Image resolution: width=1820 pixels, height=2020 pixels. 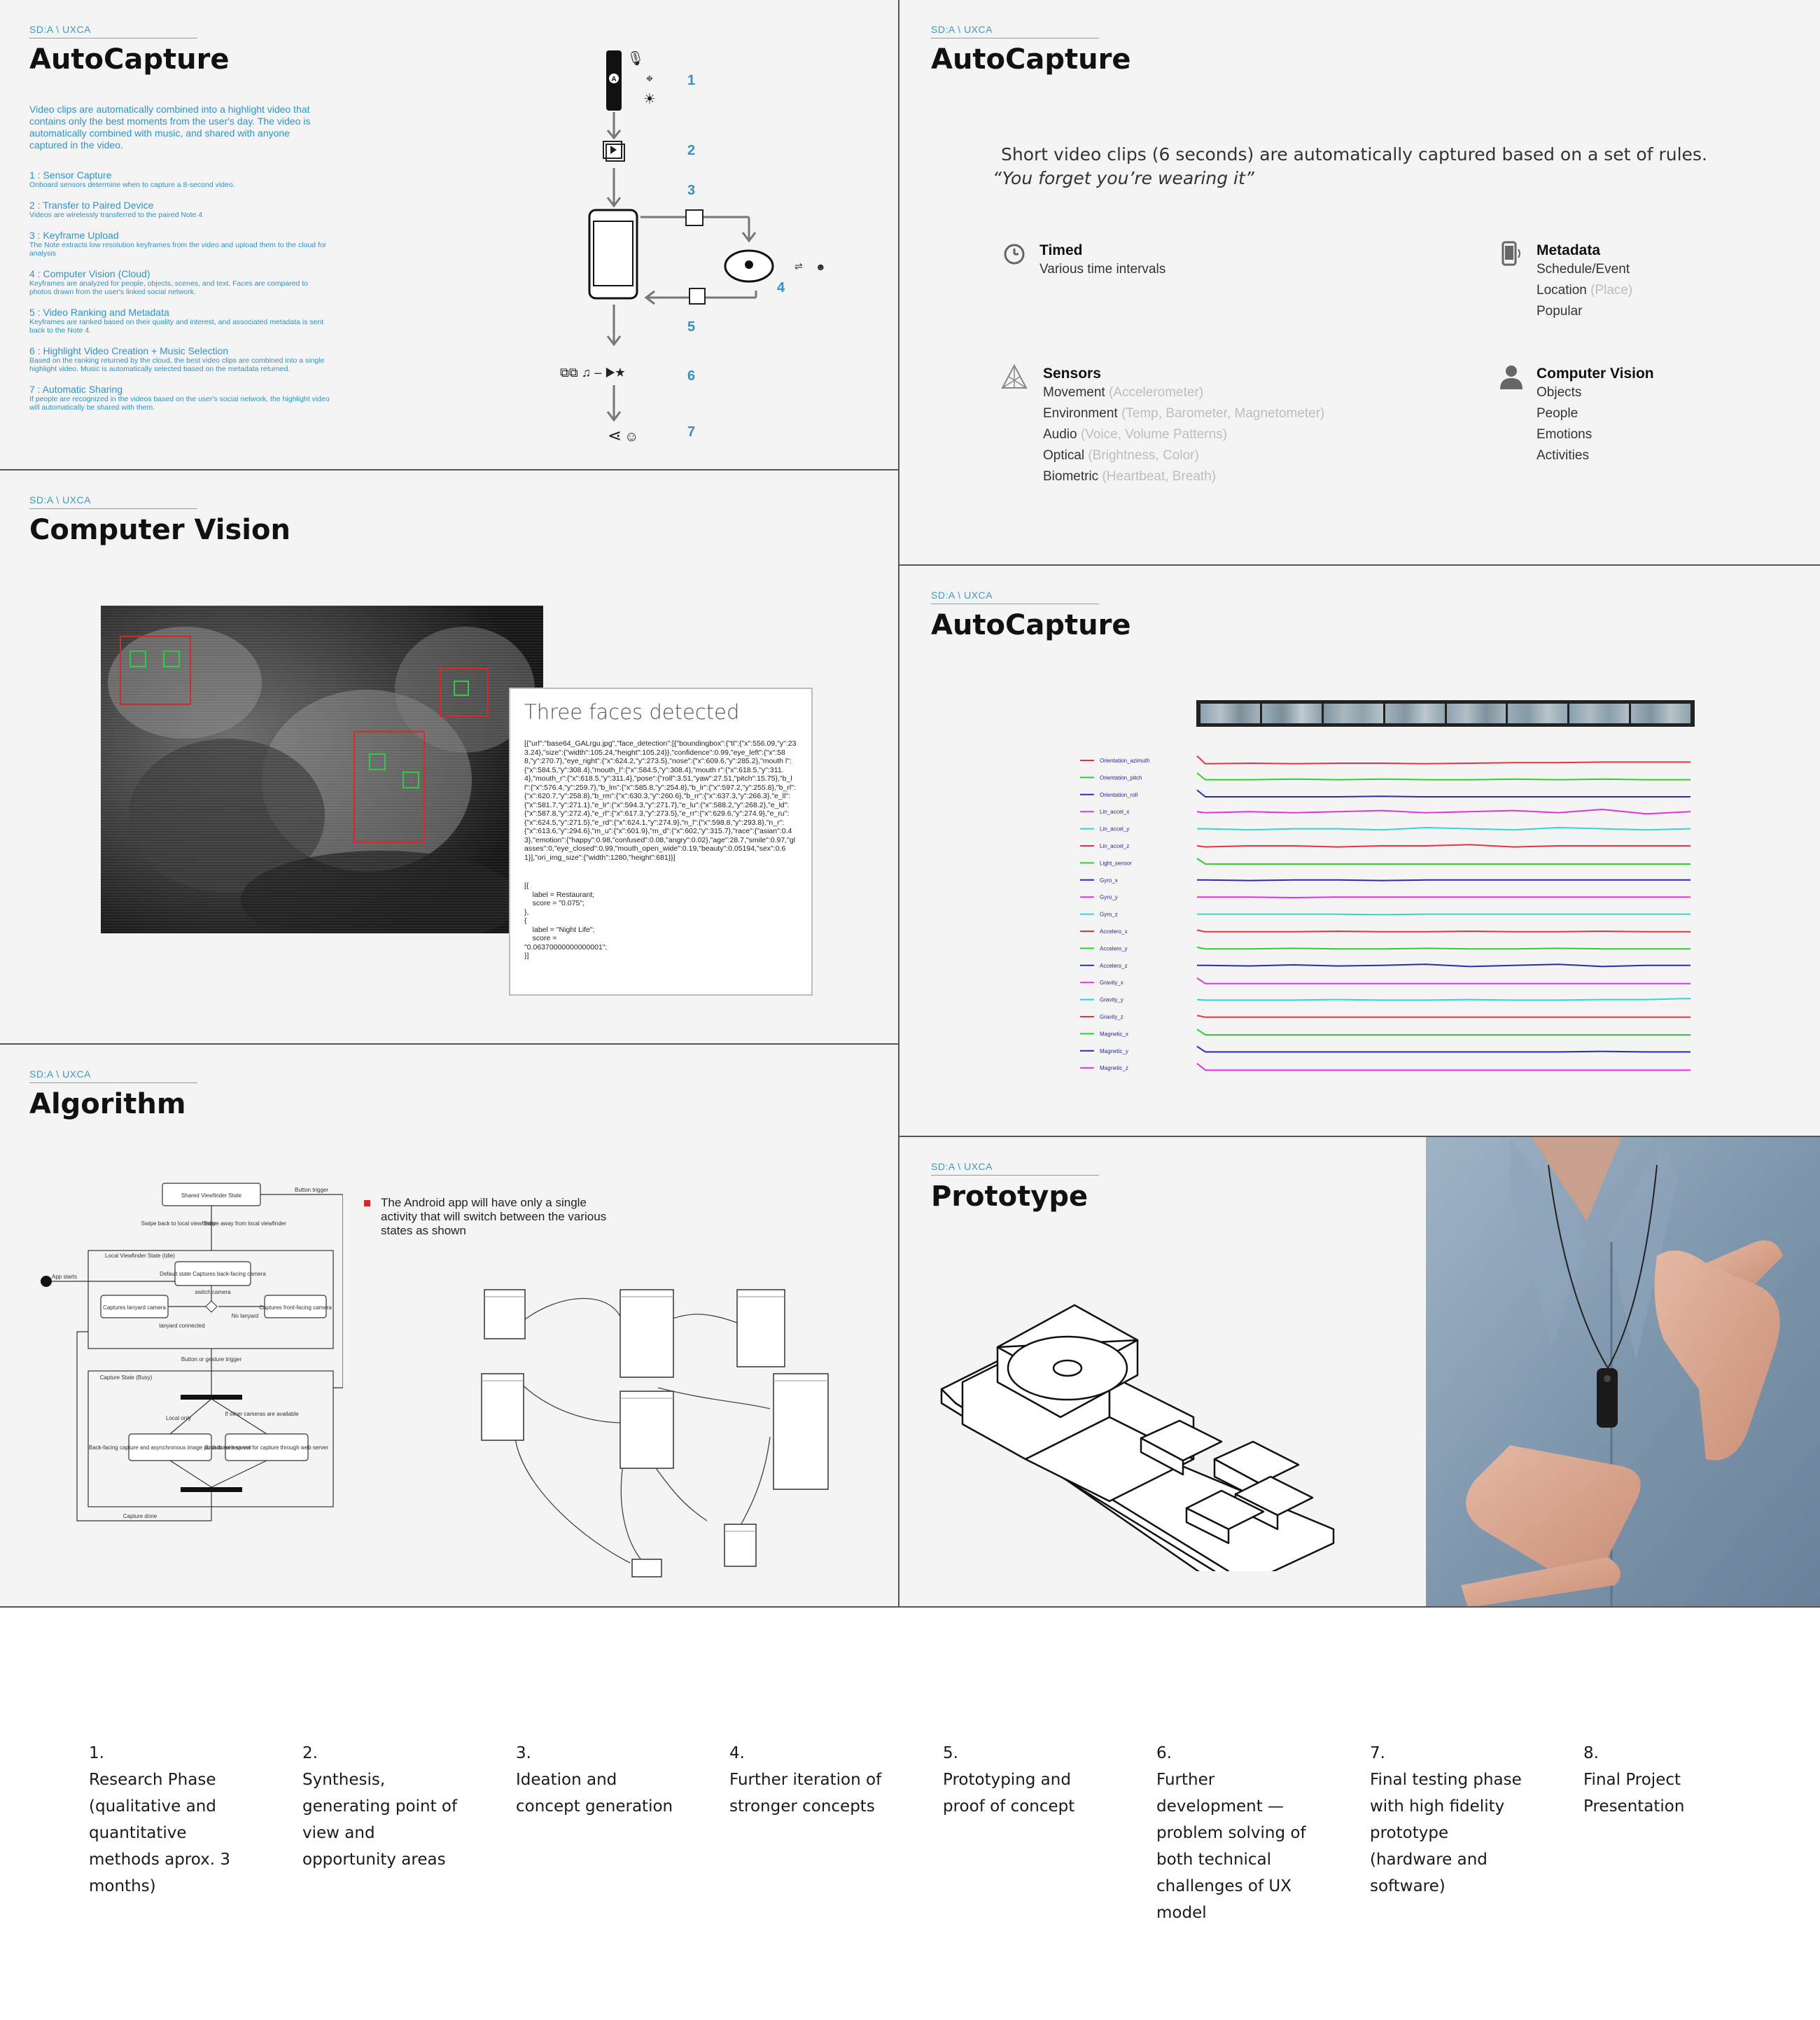 What do you see at coordinates (809, 1780) in the screenshot?
I see `phase-item: 4. Further iteration of stronger concepts` at bounding box center [809, 1780].